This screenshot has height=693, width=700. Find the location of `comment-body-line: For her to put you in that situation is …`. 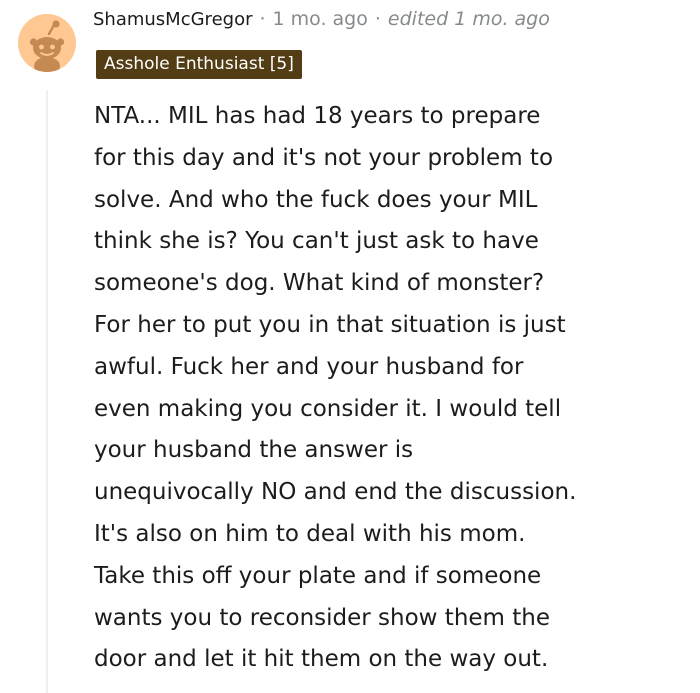

comment-body-line: For her to put you in that situation is … is located at coordinates (330, 324).